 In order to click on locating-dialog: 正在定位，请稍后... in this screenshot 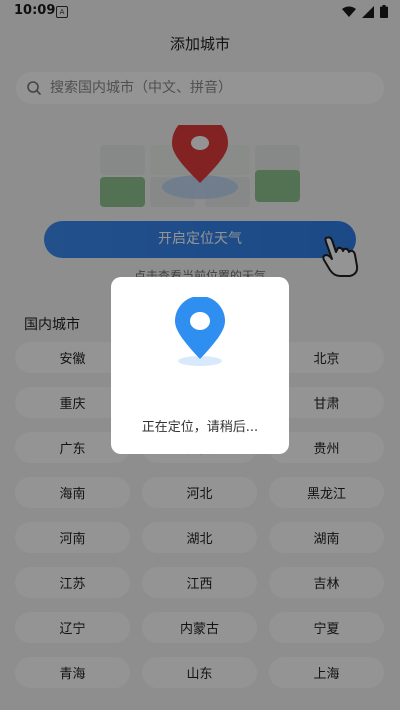, I will do `click(200, 365)`.